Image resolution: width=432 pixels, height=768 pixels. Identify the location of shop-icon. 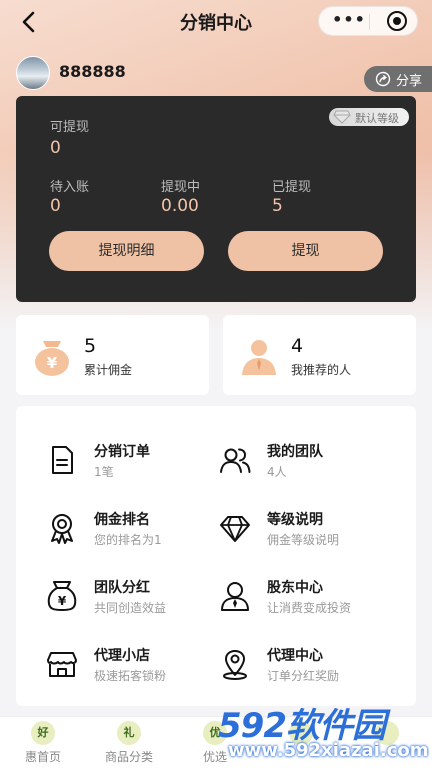
(62, 664).